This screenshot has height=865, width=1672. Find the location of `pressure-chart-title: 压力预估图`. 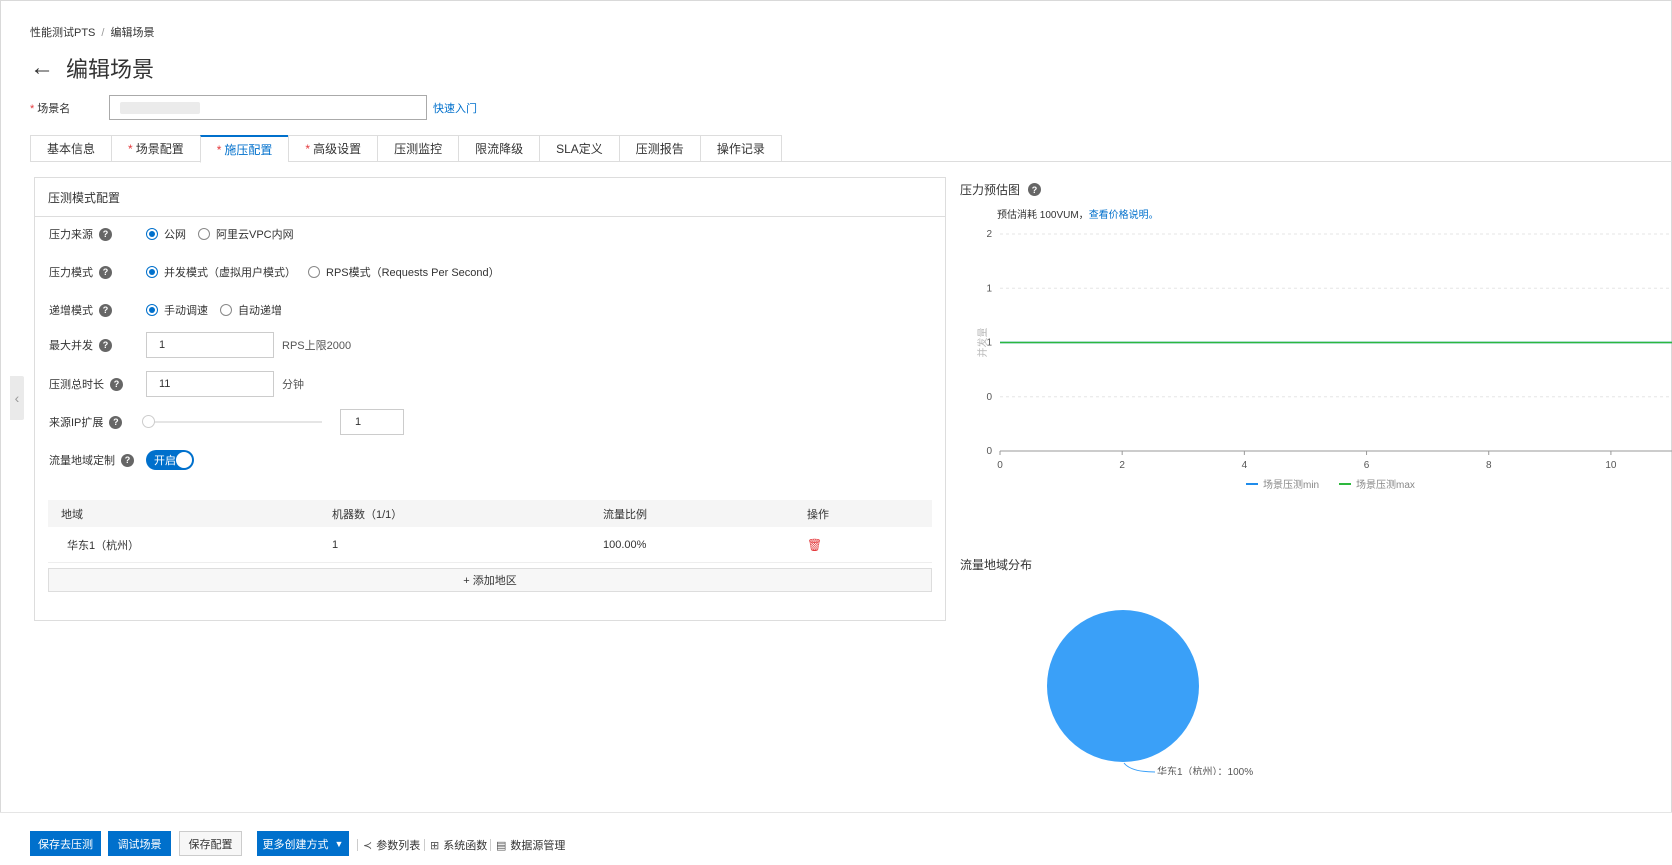

pressure-chart-title: 压力预估图 is located at coordinates (990, 190).